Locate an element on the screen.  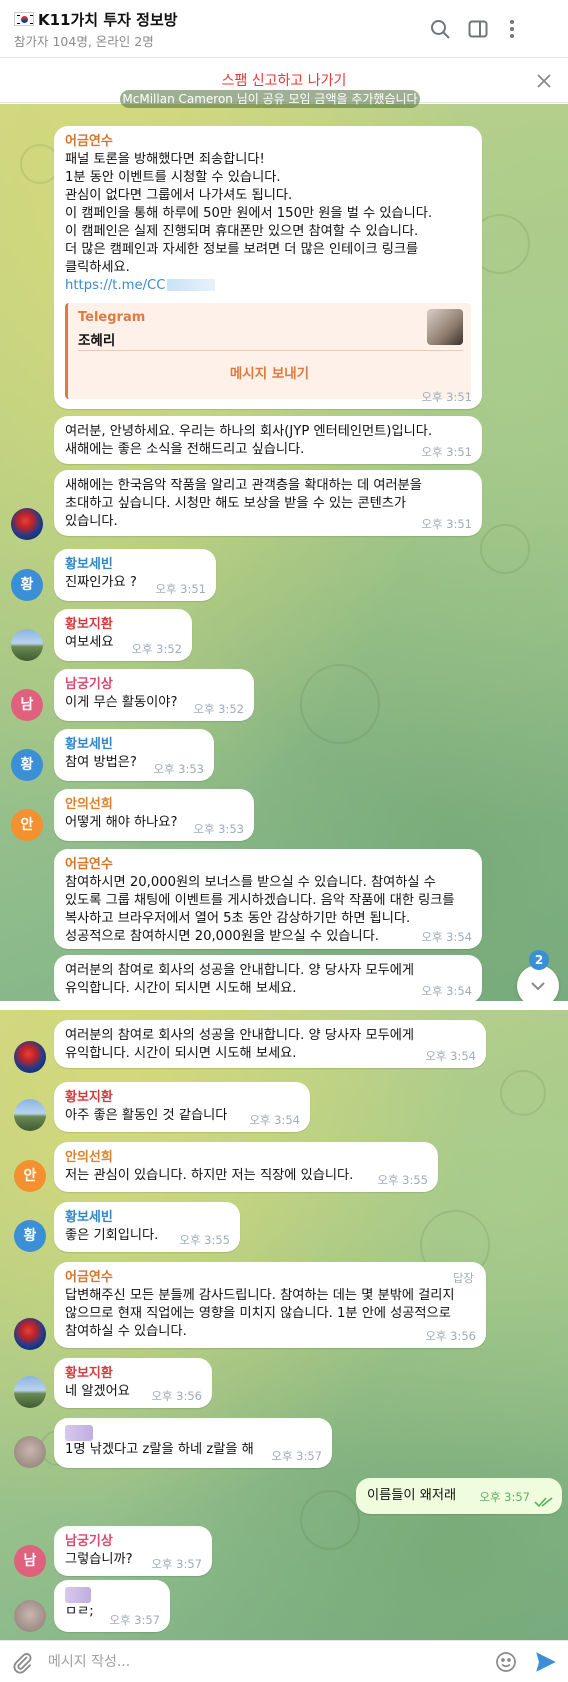
message-bubble: 남궁기상 그렇습니까? 오후 3:57 is located at coordinates (133, 1551).